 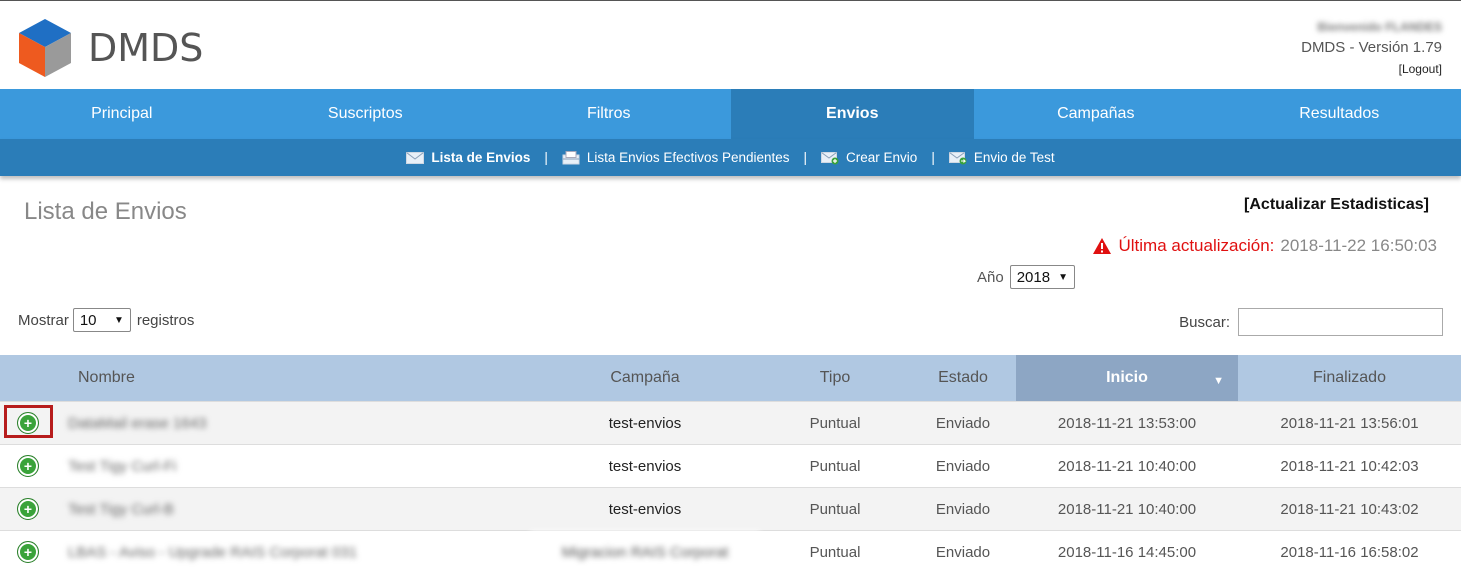 What do you see at coordinates (881, 157) in the screenshot?
I see `subnav-label: Crear Envio` at bounding box center [881, 157].